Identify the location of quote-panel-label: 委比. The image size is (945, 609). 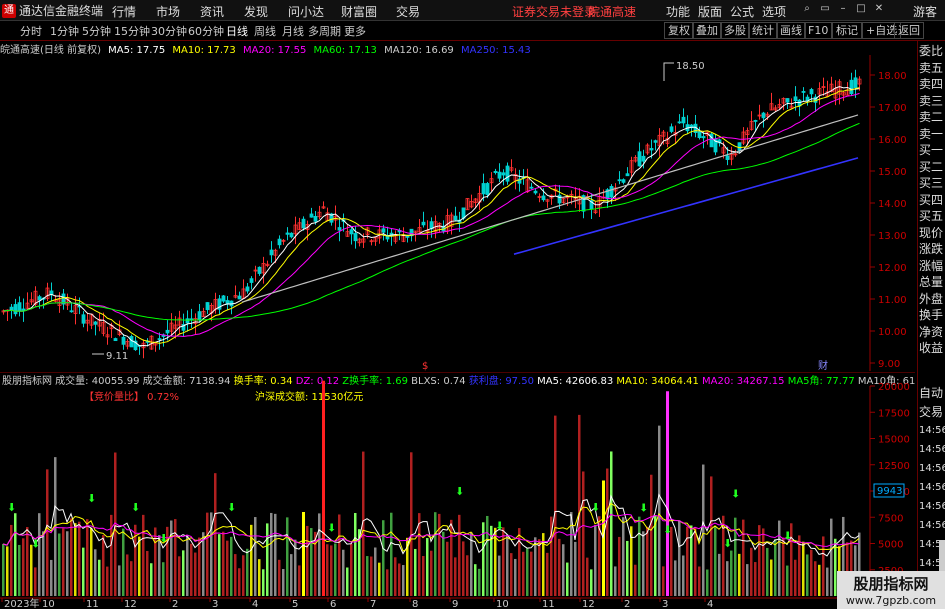
(931, 51).